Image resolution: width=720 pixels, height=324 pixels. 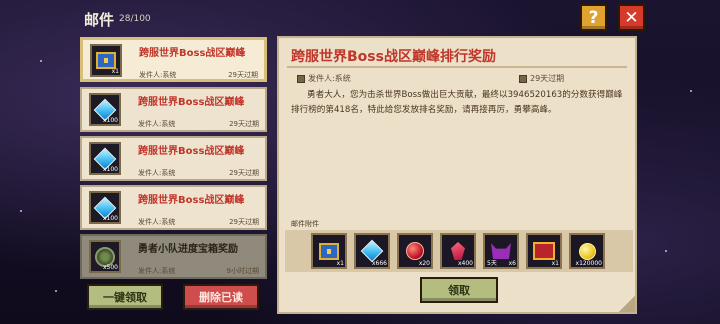 I want to click on divider, so click(x=457, y=67).